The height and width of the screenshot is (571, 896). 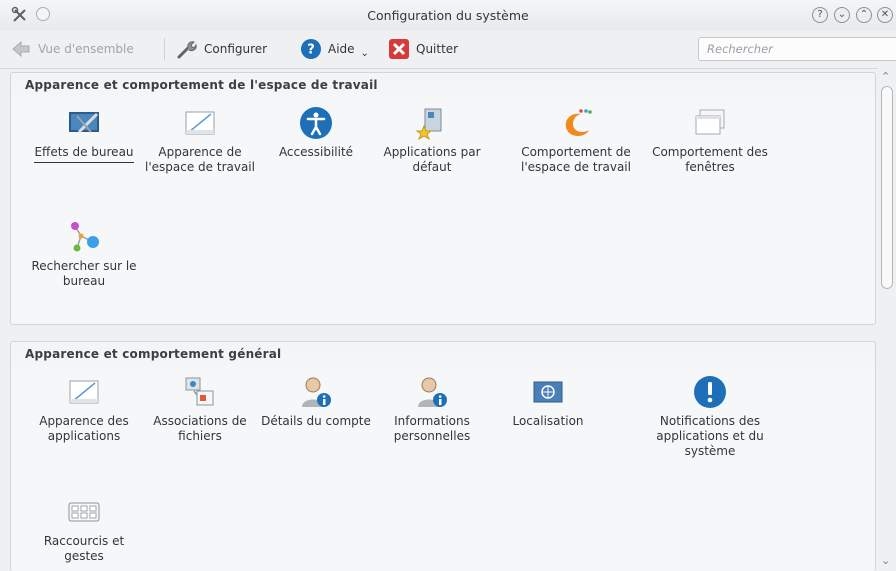 I want to click on section-title: Apparence et comportement général, so click(x=153, y=354).